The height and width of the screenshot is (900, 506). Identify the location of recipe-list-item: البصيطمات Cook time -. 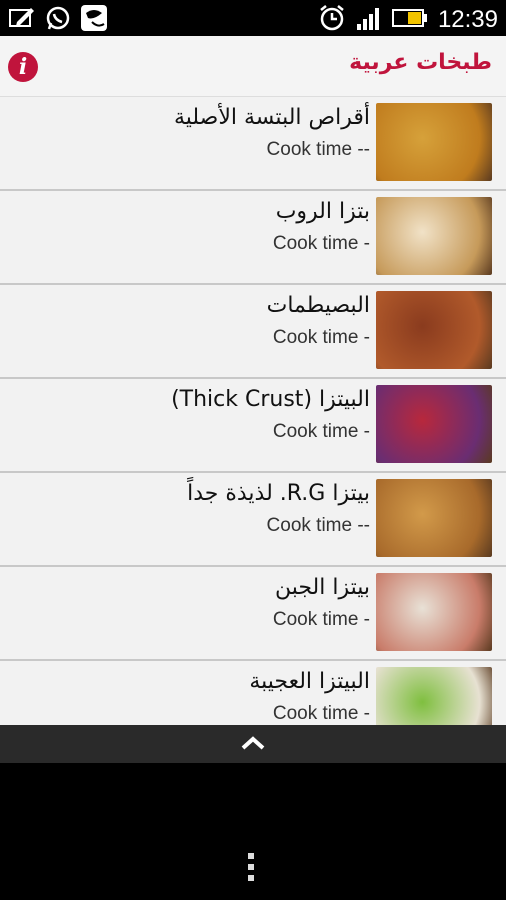
(253, 332).